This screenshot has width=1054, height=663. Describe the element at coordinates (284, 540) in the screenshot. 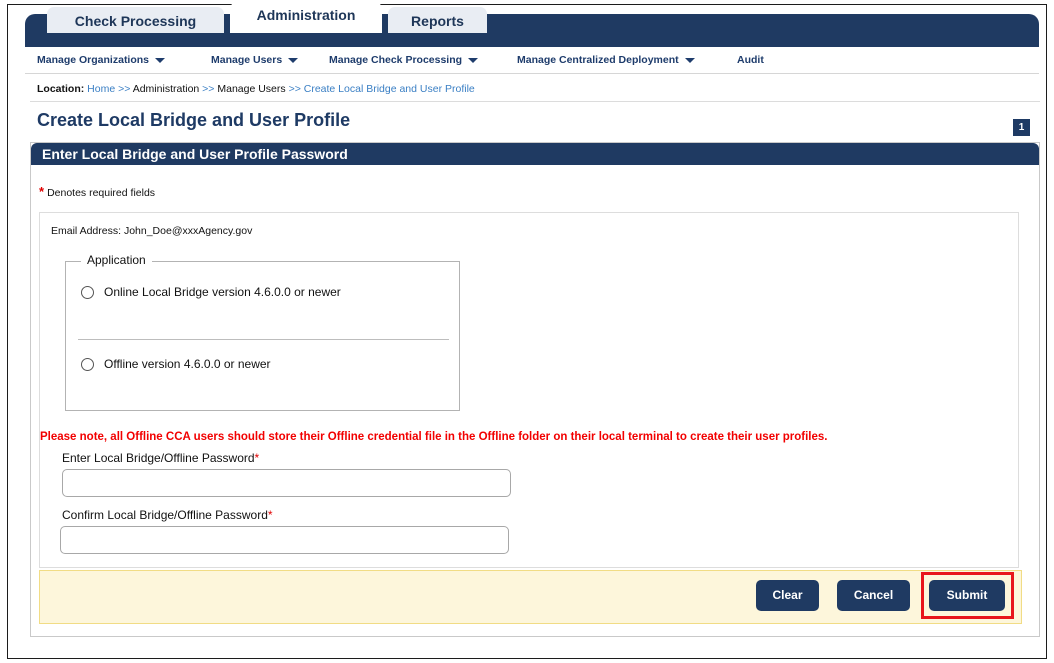

I see `confirm-password-input` at that location.